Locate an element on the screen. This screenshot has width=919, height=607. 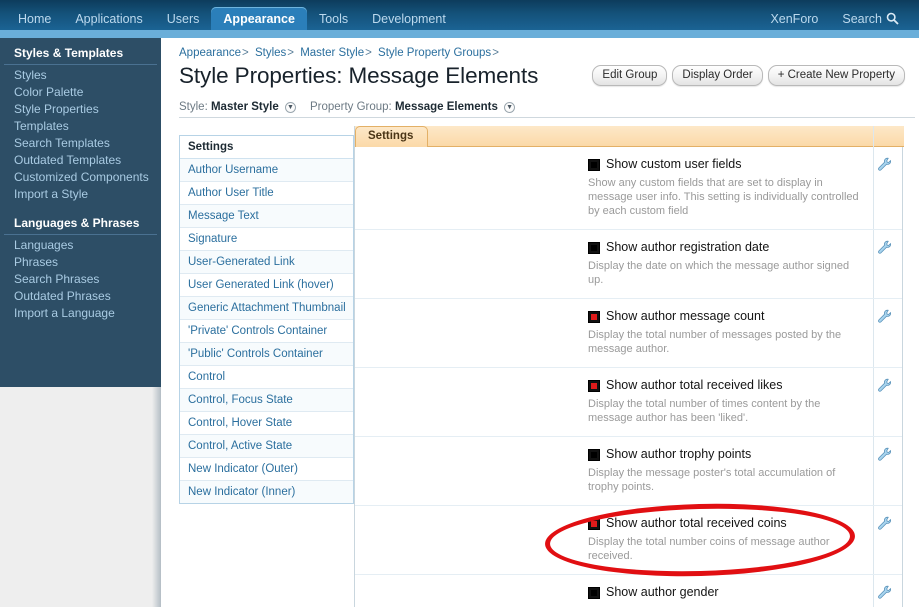
property-group-selector: Property Group: Message Elements ▼ is located at coordinates (412, 107).